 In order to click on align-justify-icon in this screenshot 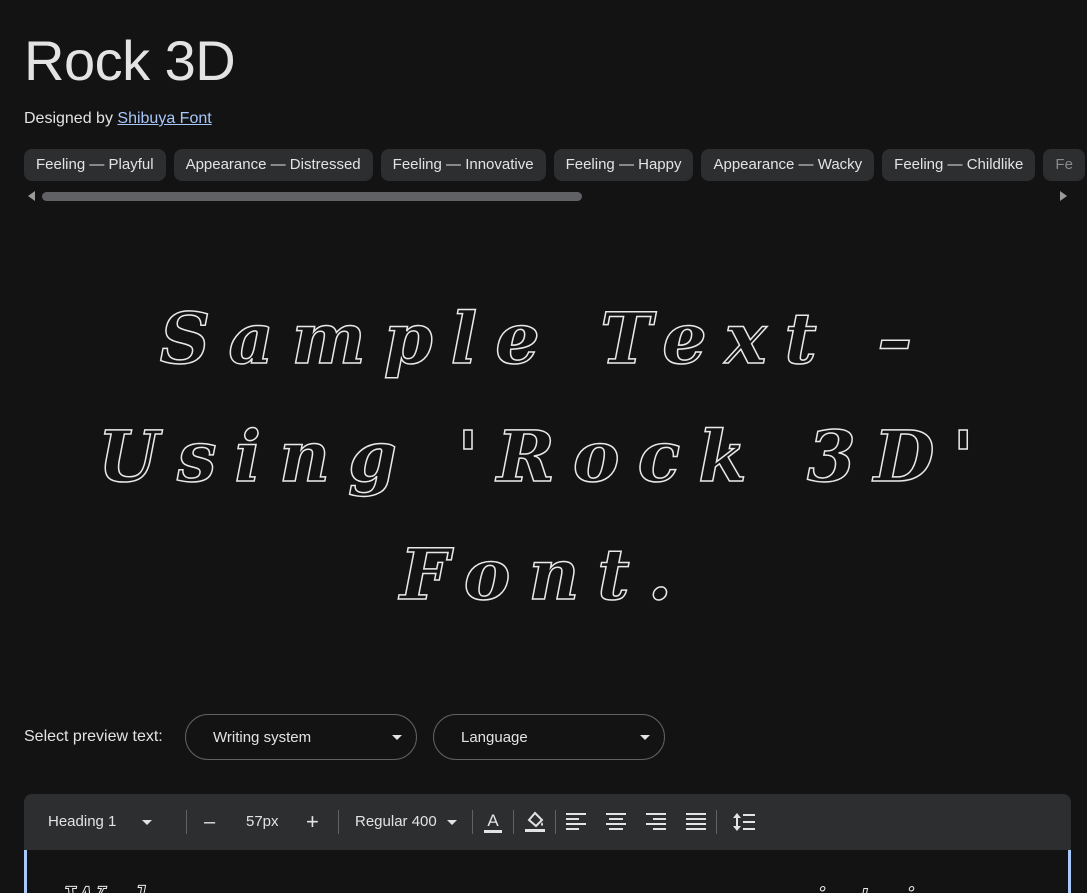, I will do `click(696, 822)`.